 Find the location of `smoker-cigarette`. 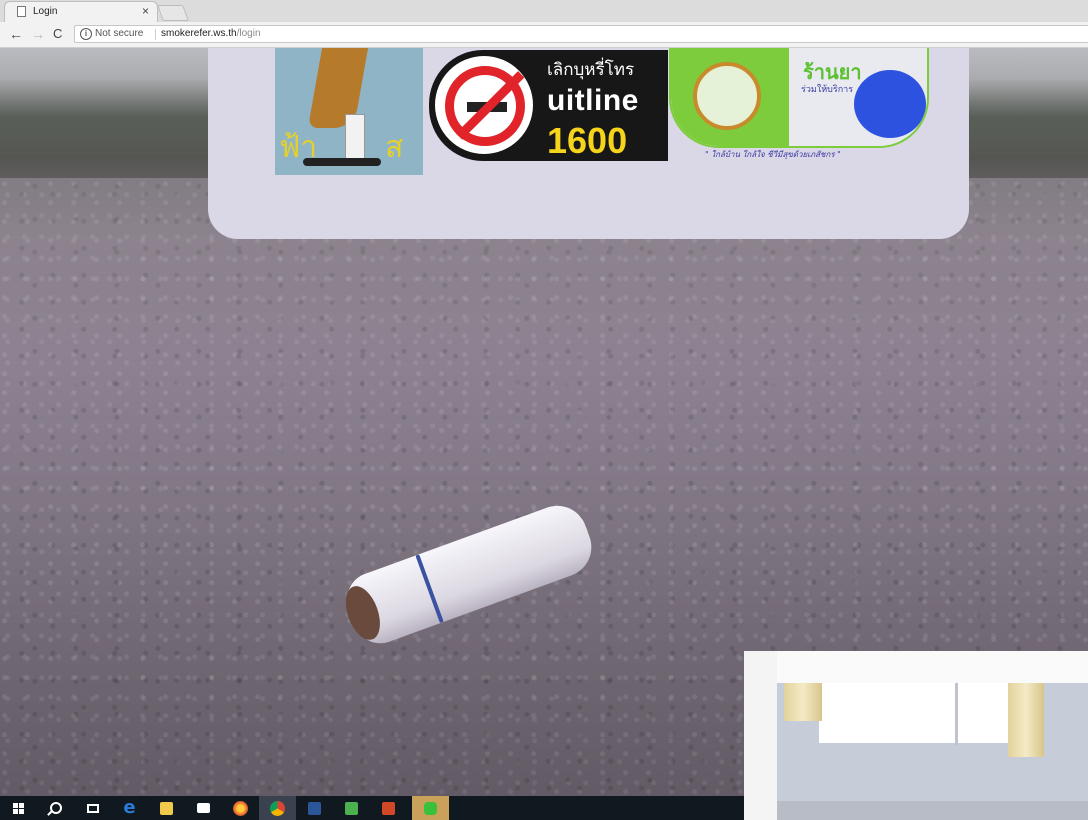

smoker-cigarette is located at coordinates (355, 138).